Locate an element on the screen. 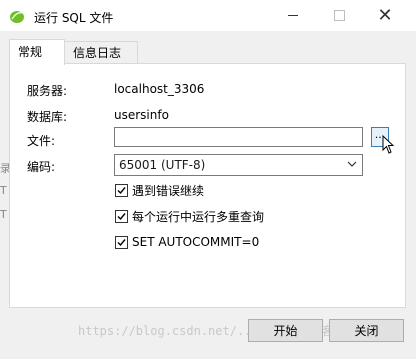  close-window-button: ✕ is located at coordinates (385, 15).